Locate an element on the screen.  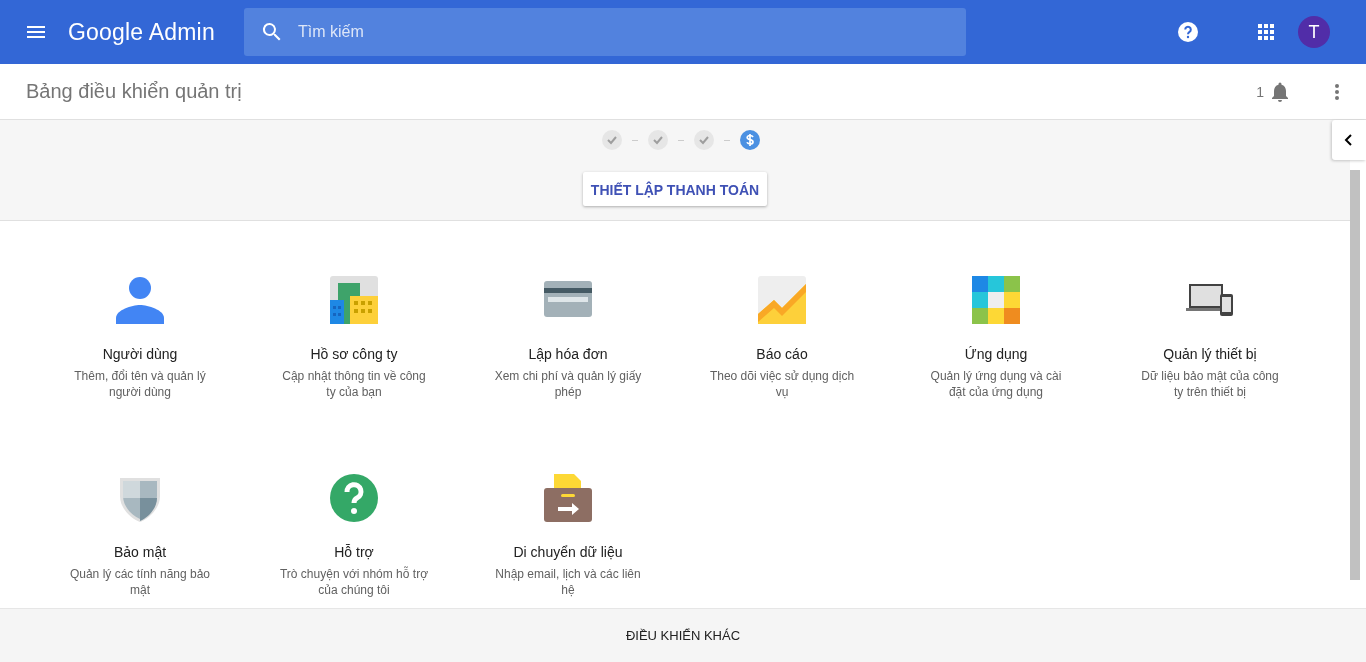
collapse-panel-button is located at coordinates (1349, 140).